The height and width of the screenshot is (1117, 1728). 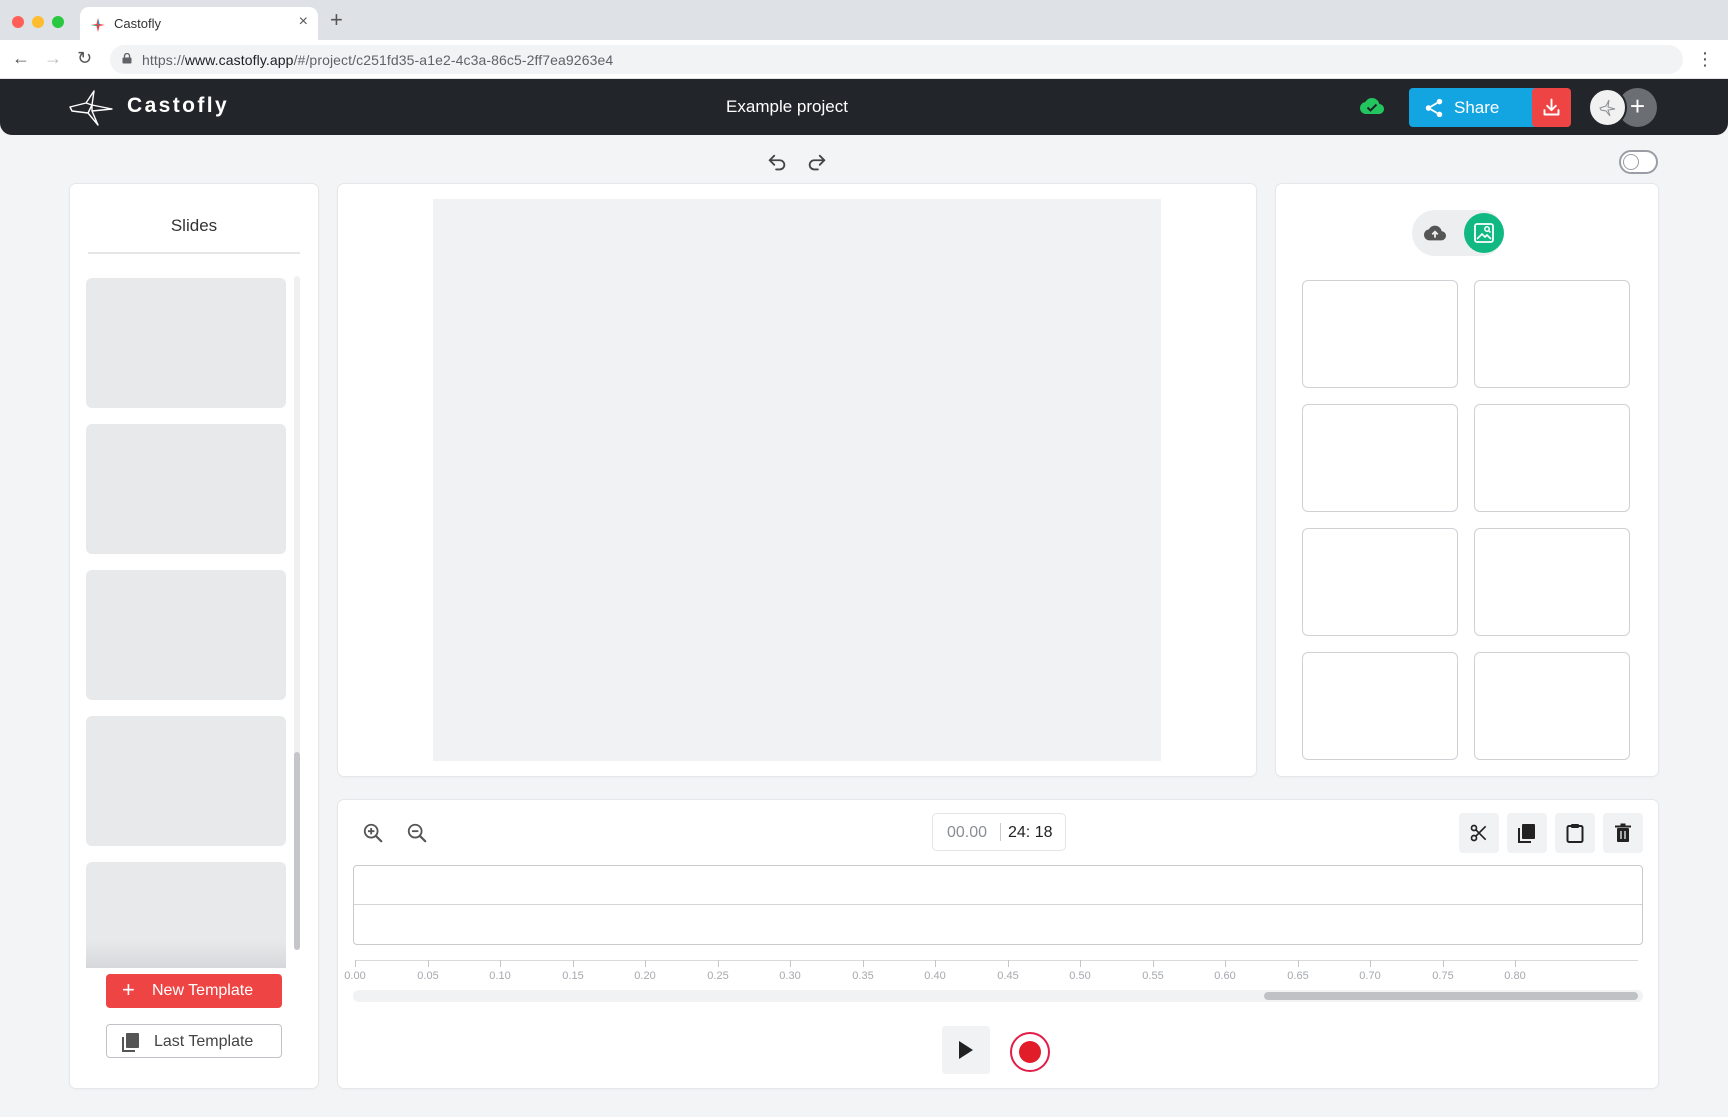 What do you see at coordinates (239, 60) in the screenshot?
I see `url-host: www.castofly.app` at bounding box center [239, 60].